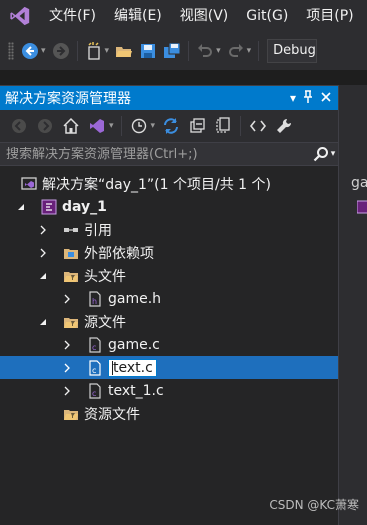 This screenshot has height=525, width=367. I want to click on code-brackets-icon, so click(258, 126).